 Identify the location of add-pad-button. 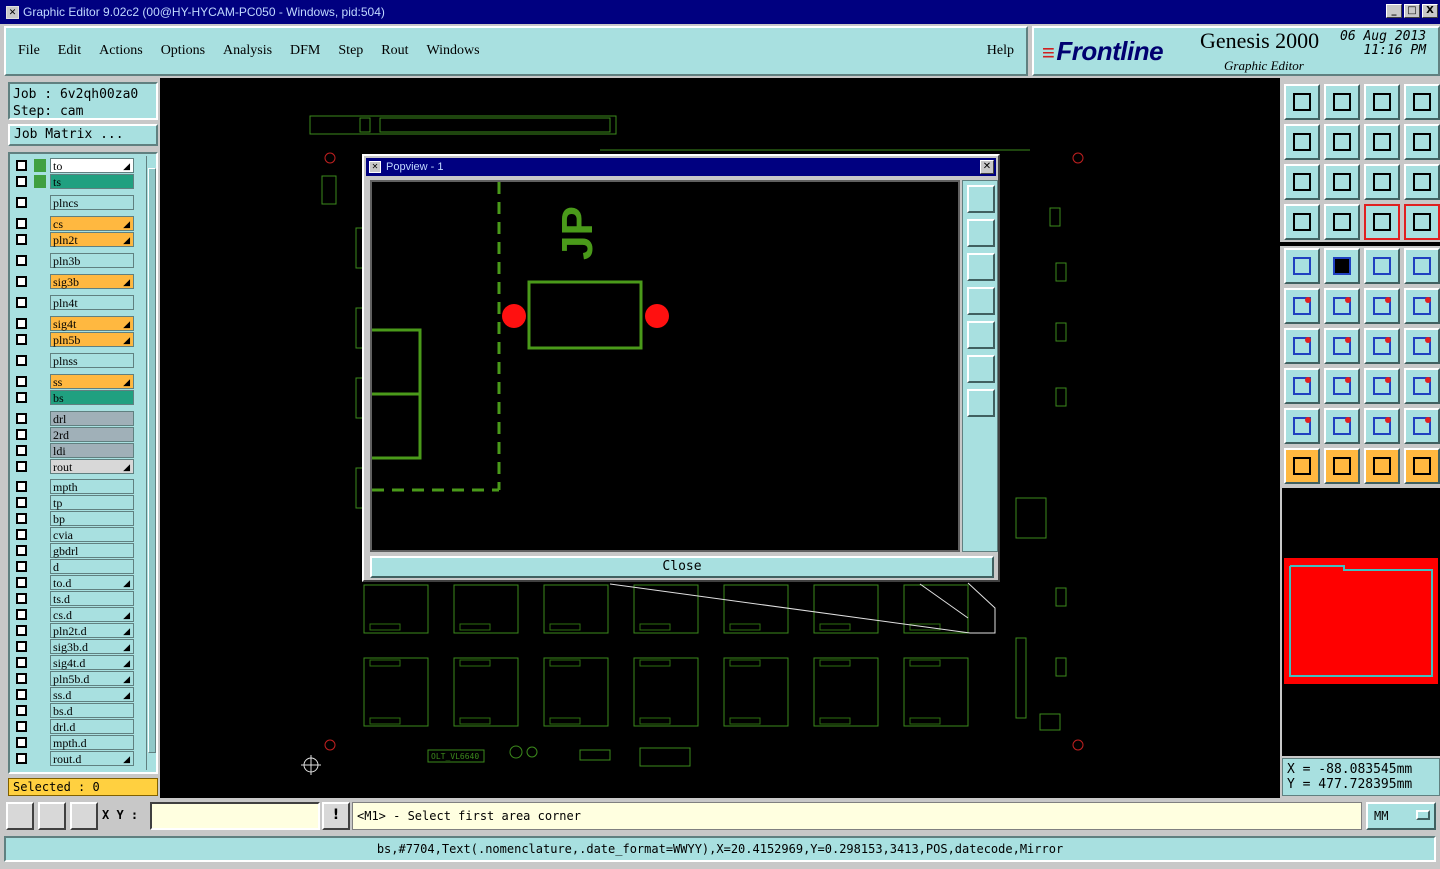
(1302, 266).